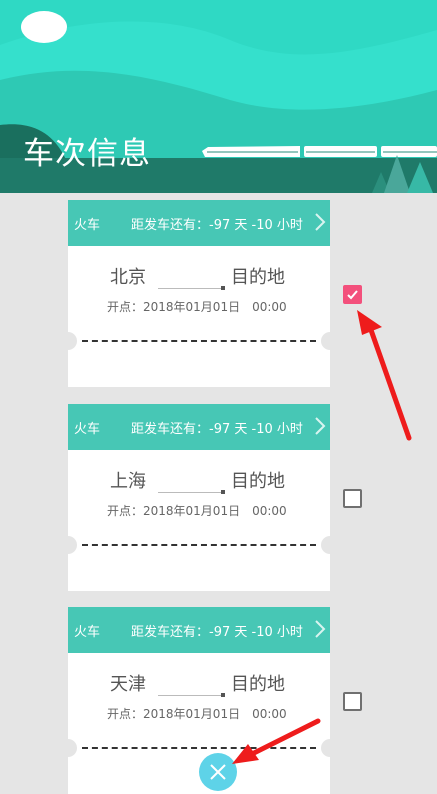 Image resolution: width=437 pixels, height=794 pixels. I want to click on origin-station: 上海, so click(128, 481).